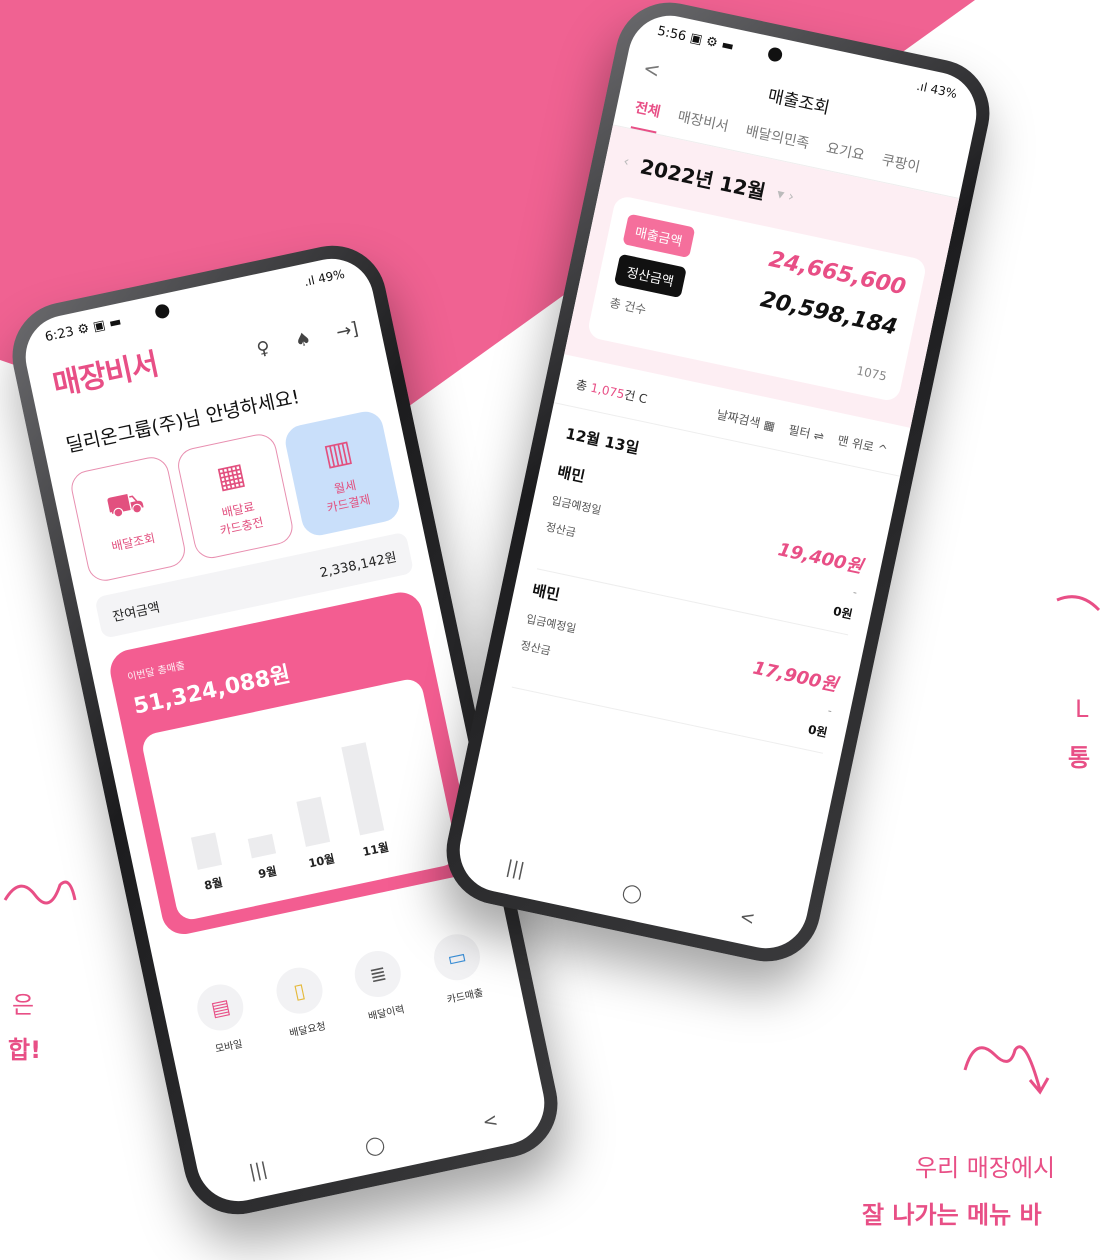 This screenshot has height=1260, width=1100. I want to click on total-prefix: 총, so click(581, 385).